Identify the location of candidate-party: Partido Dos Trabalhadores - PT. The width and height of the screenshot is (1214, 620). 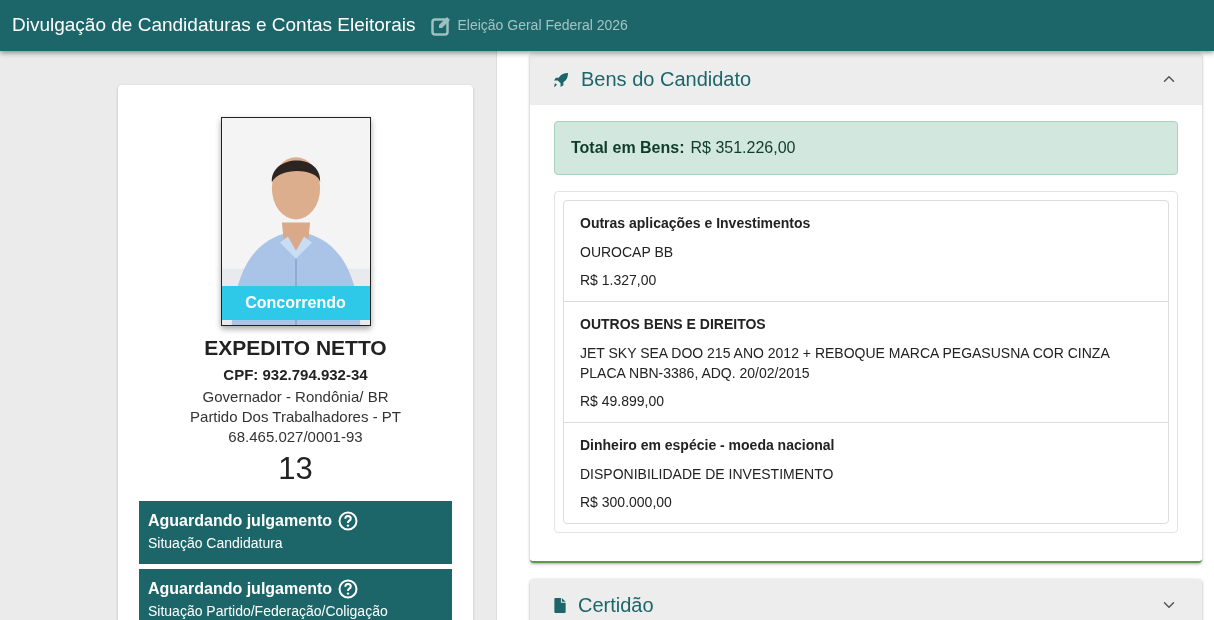
(295, 416).